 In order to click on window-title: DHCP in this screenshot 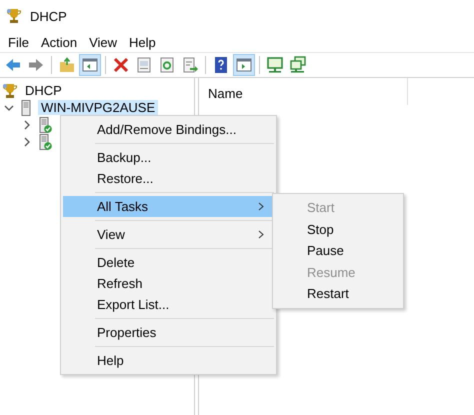, I will do `click(48, 16)`.